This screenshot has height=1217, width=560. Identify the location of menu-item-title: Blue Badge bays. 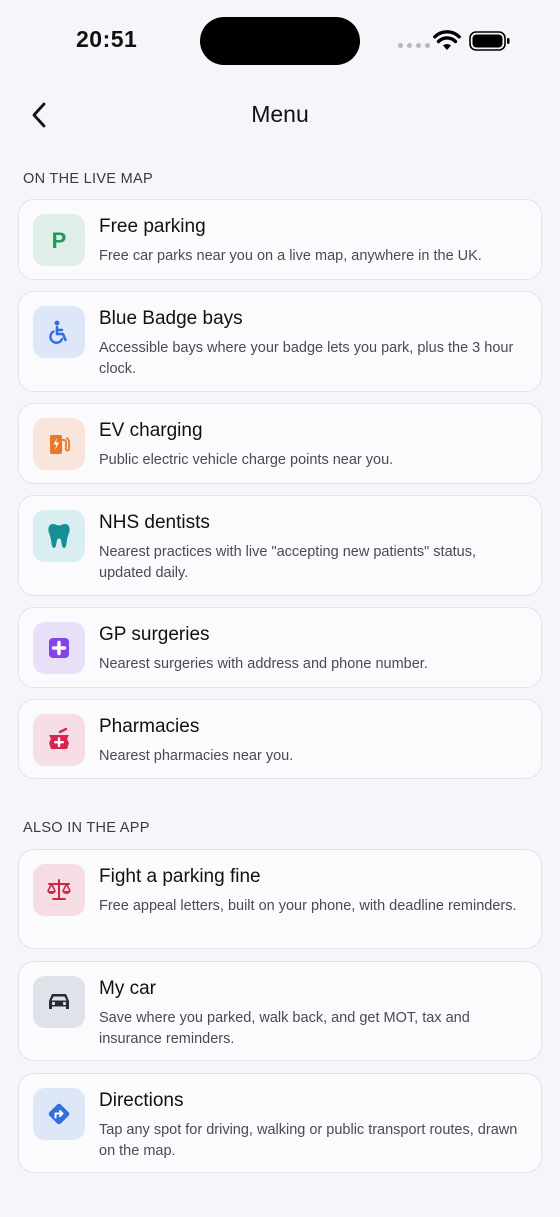
(171, 318).